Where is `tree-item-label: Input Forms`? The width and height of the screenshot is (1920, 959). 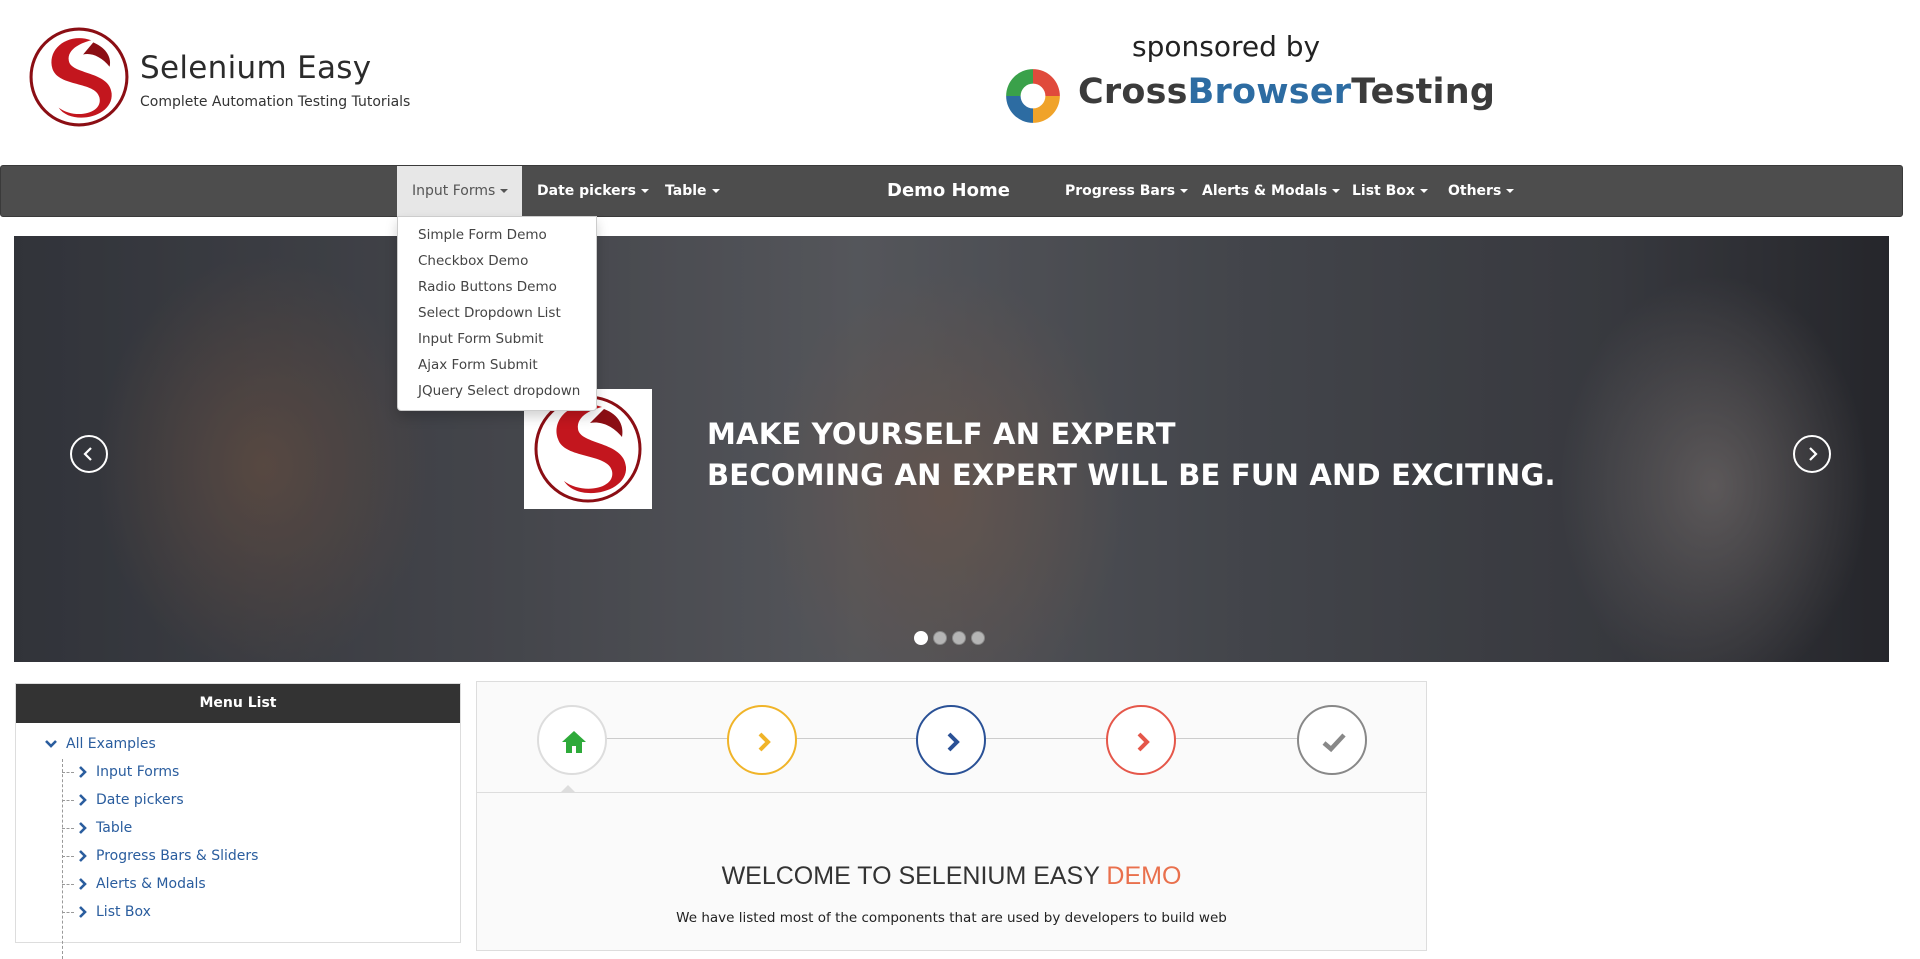 tree-item-label: Input Forms is located at coordinates (138, 772).